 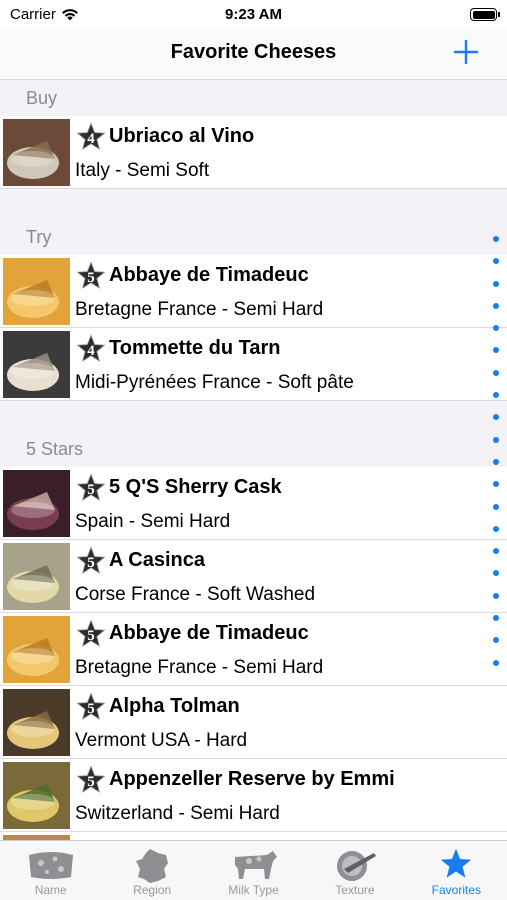 I want to click on cheese-name: 5 Q'S Sherry Cask, so click(x=195, y=487).